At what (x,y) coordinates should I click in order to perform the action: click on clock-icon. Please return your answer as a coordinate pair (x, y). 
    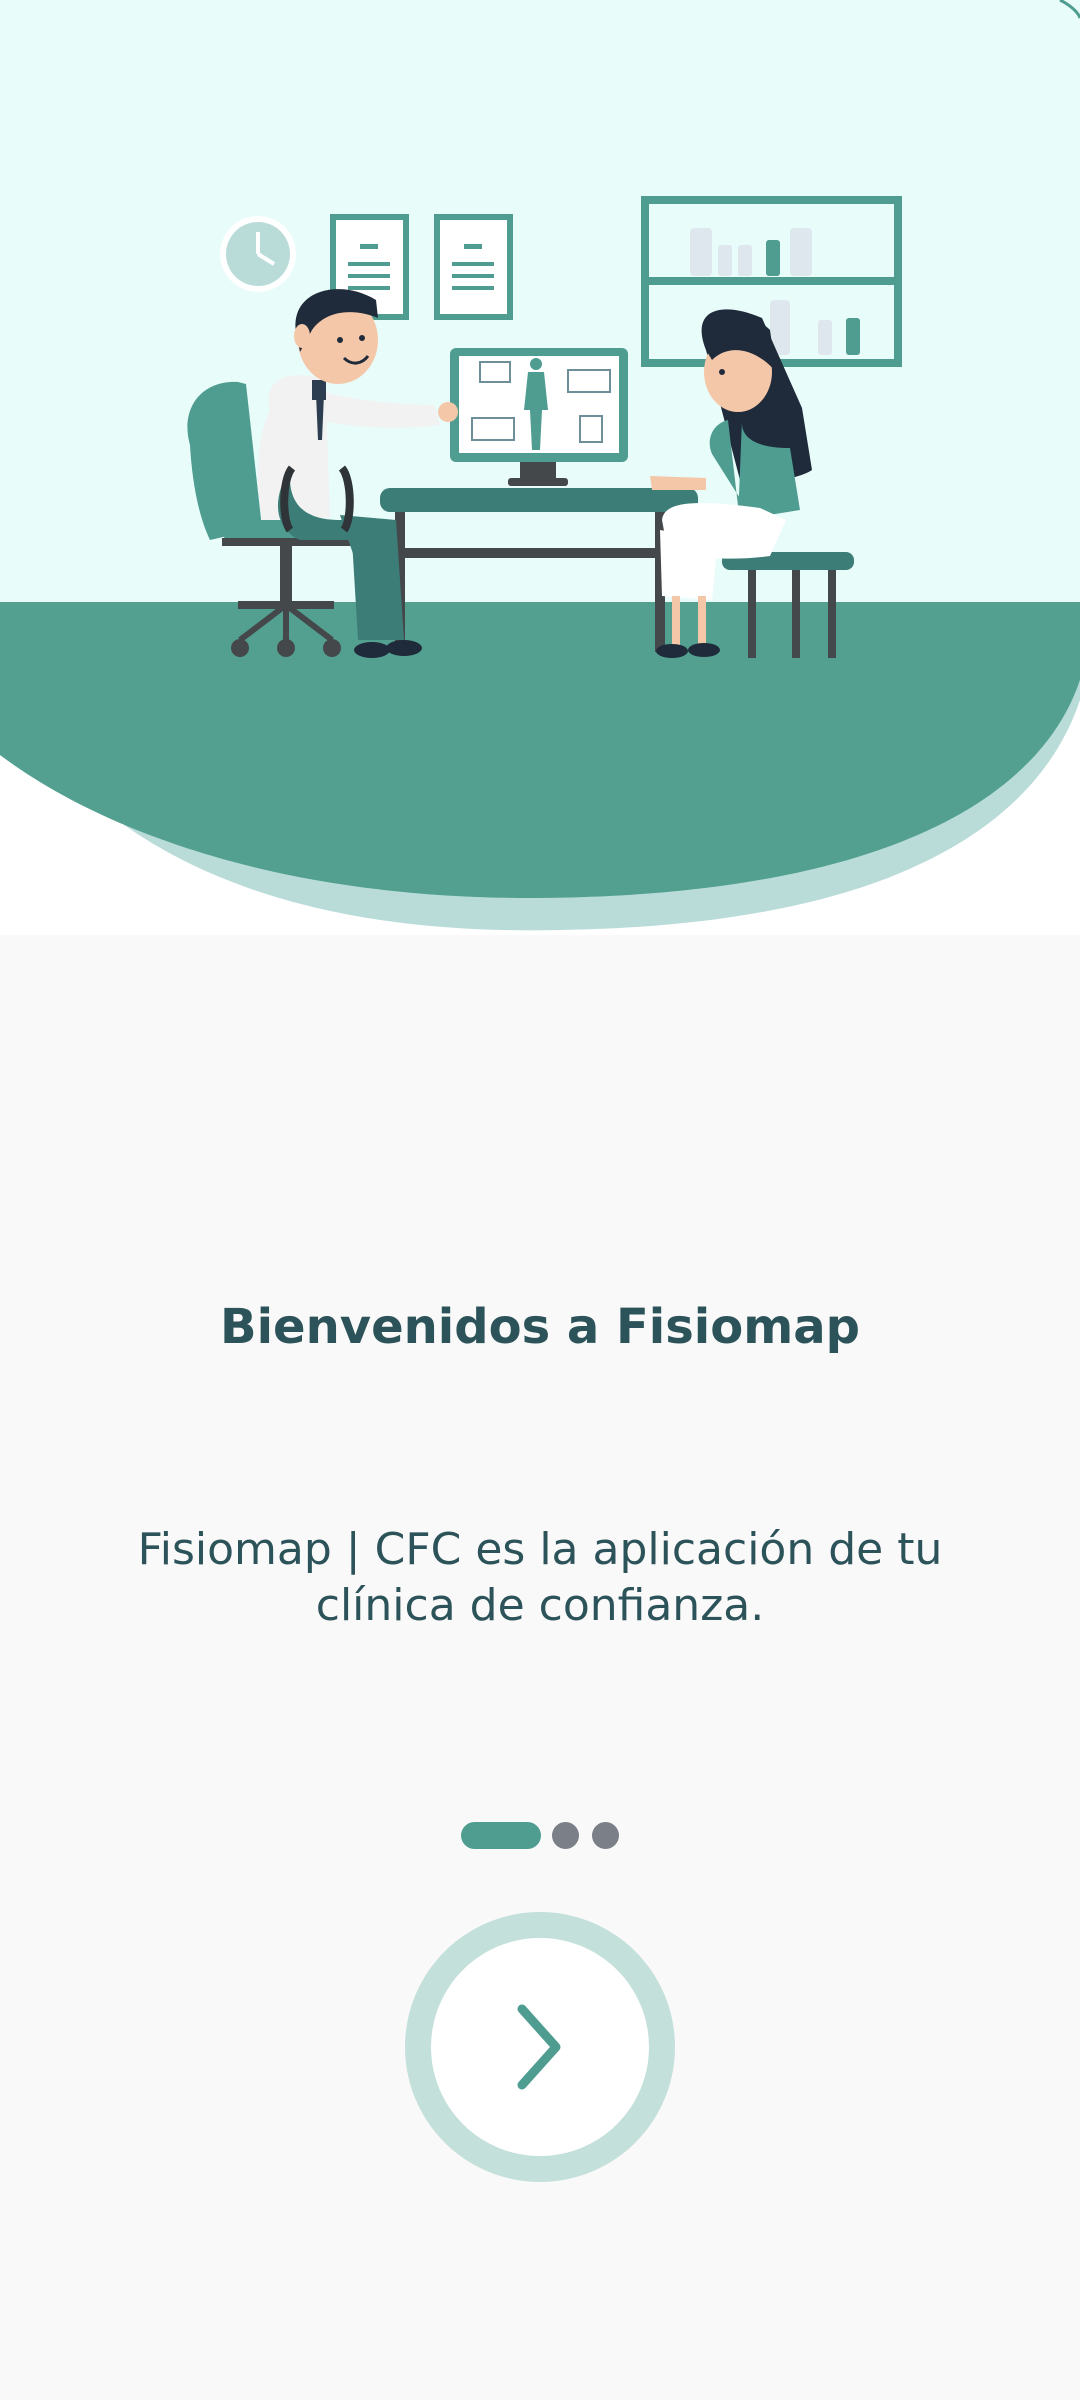
    Looking at the image, I should click on (258, 254).